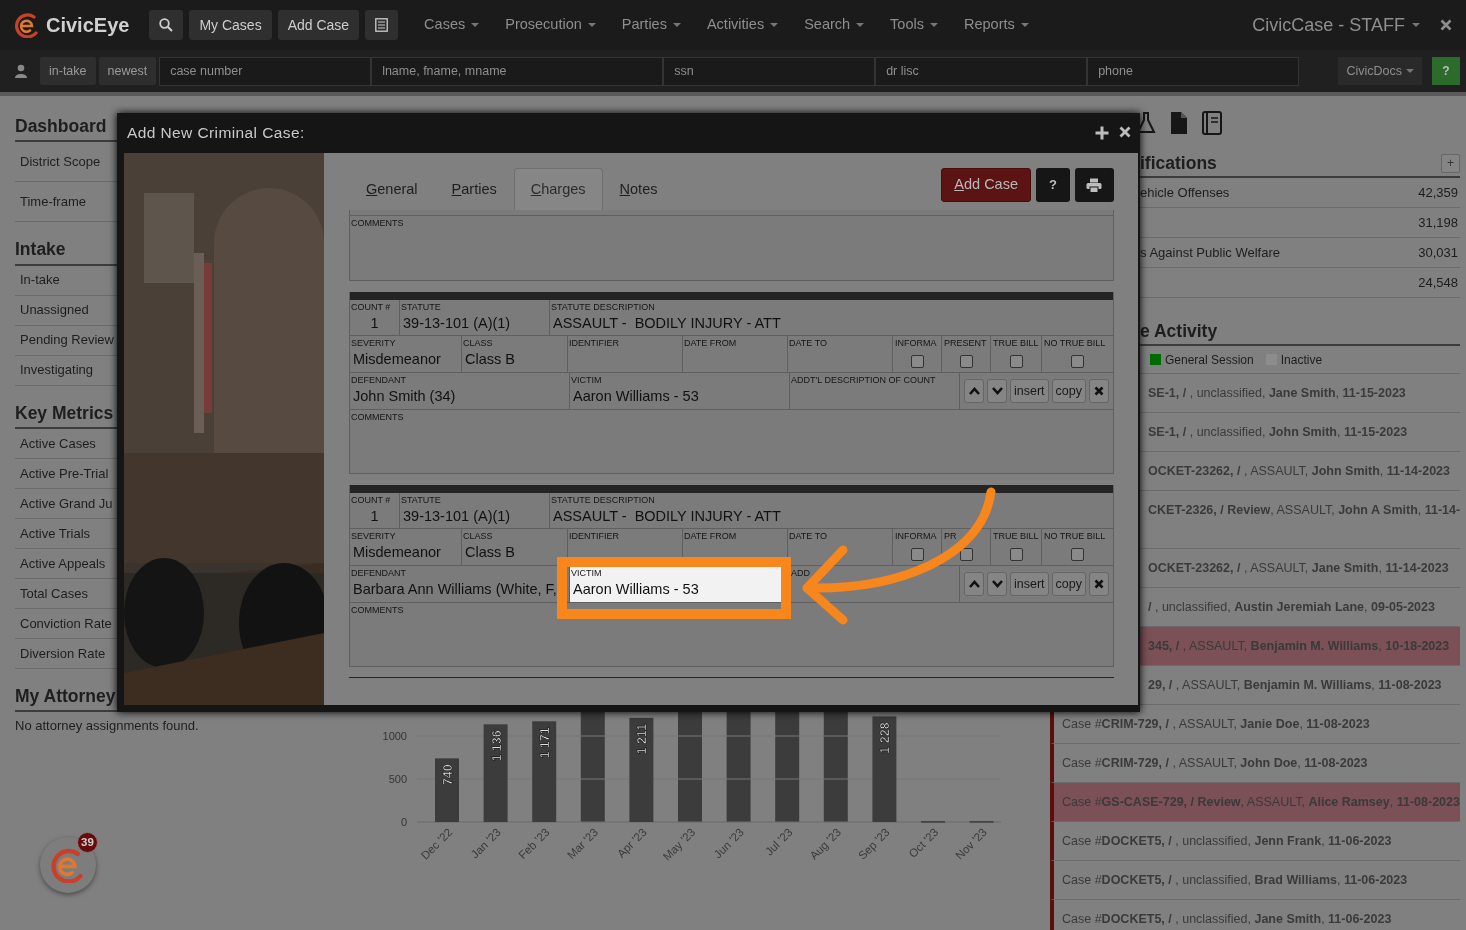  I want to click on filter-button: newest, so click(127, 71).